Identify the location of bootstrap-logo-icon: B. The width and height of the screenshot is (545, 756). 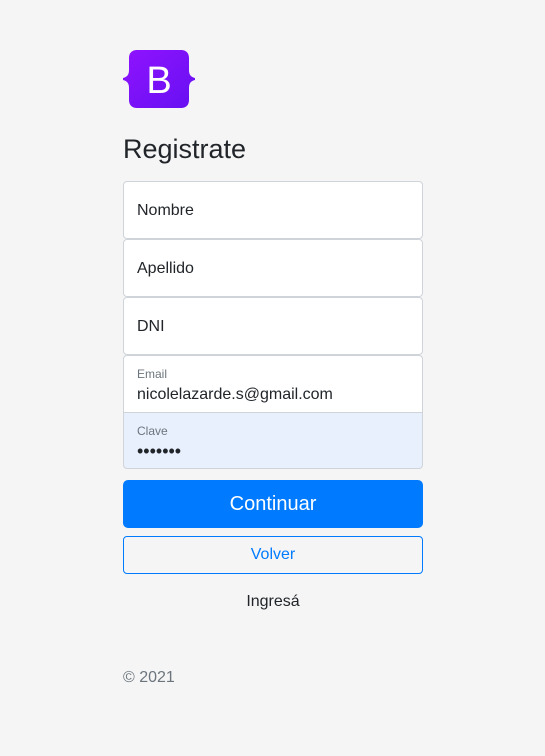
(159, 79).